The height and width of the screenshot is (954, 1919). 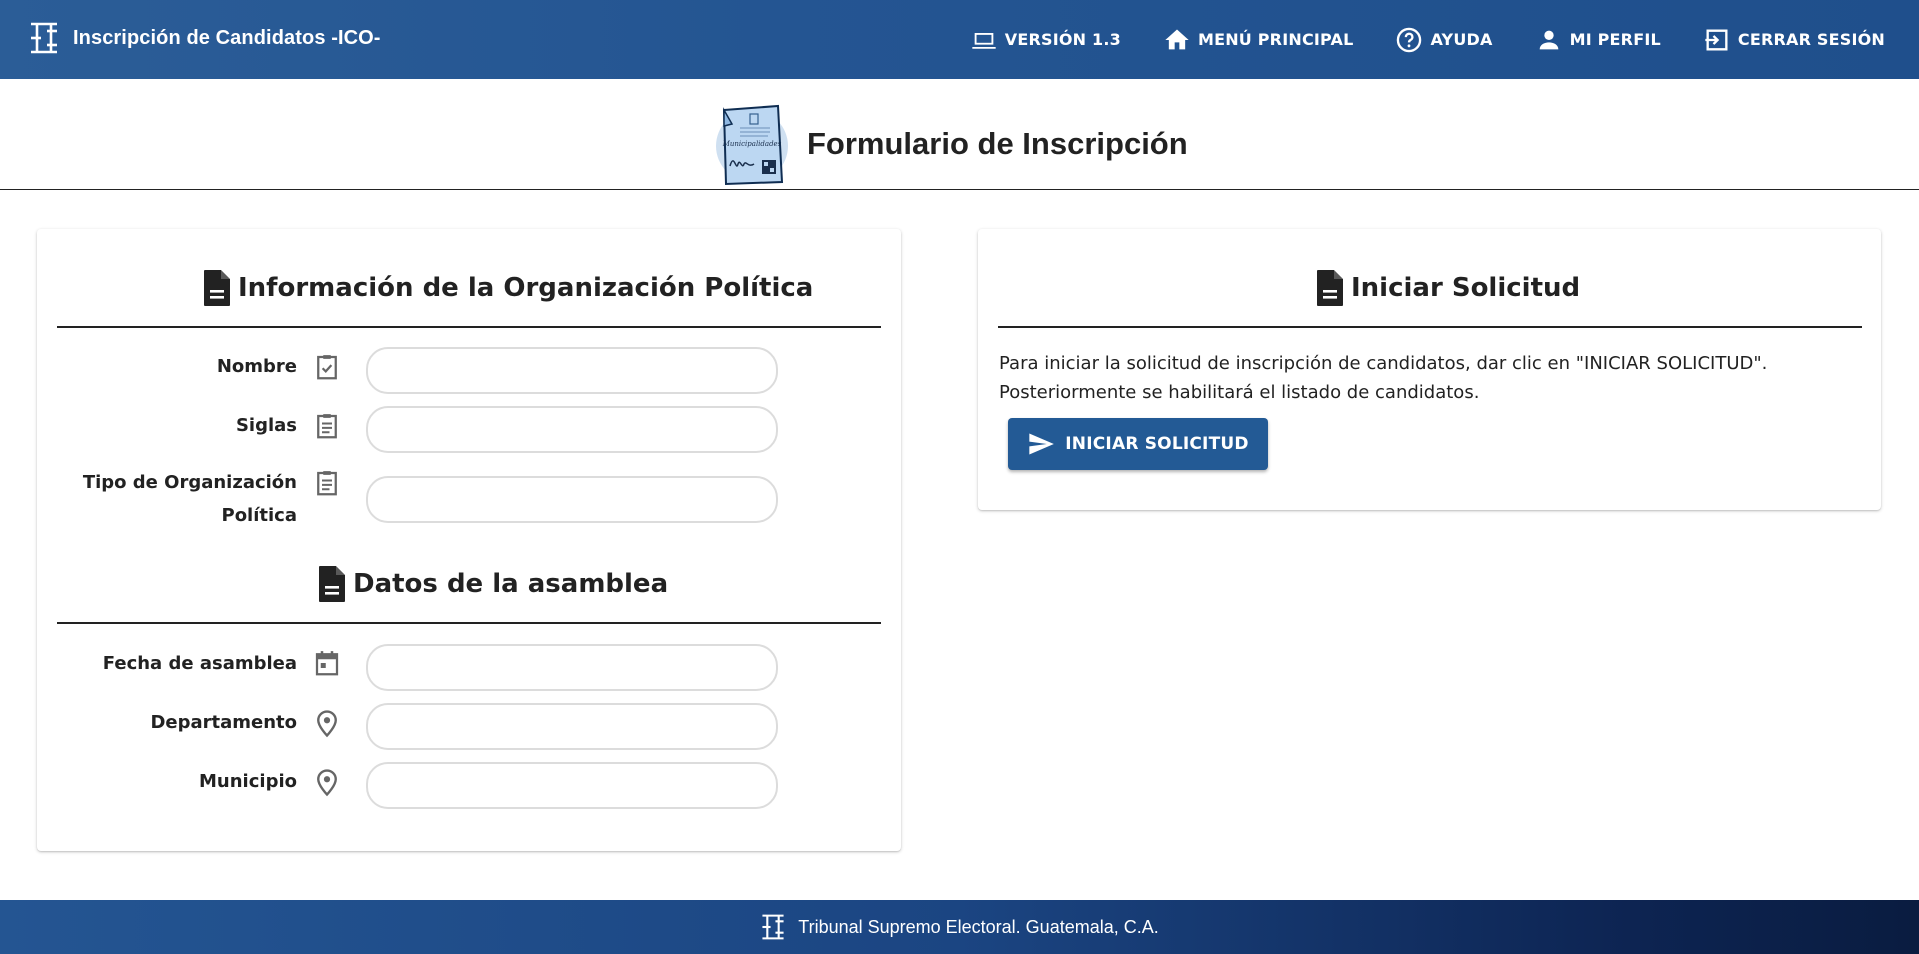 What do you see at coordinates (248, 781) in the screenshot?
I see `municipio-label: Municipio` at bounding box center [248, 781].